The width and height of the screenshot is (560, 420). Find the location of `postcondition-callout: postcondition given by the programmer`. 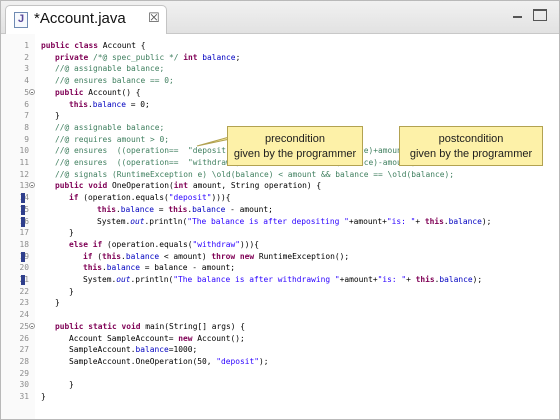

postcondition-callout: postcondition given by the programmer is located at coordinates (471, 146).